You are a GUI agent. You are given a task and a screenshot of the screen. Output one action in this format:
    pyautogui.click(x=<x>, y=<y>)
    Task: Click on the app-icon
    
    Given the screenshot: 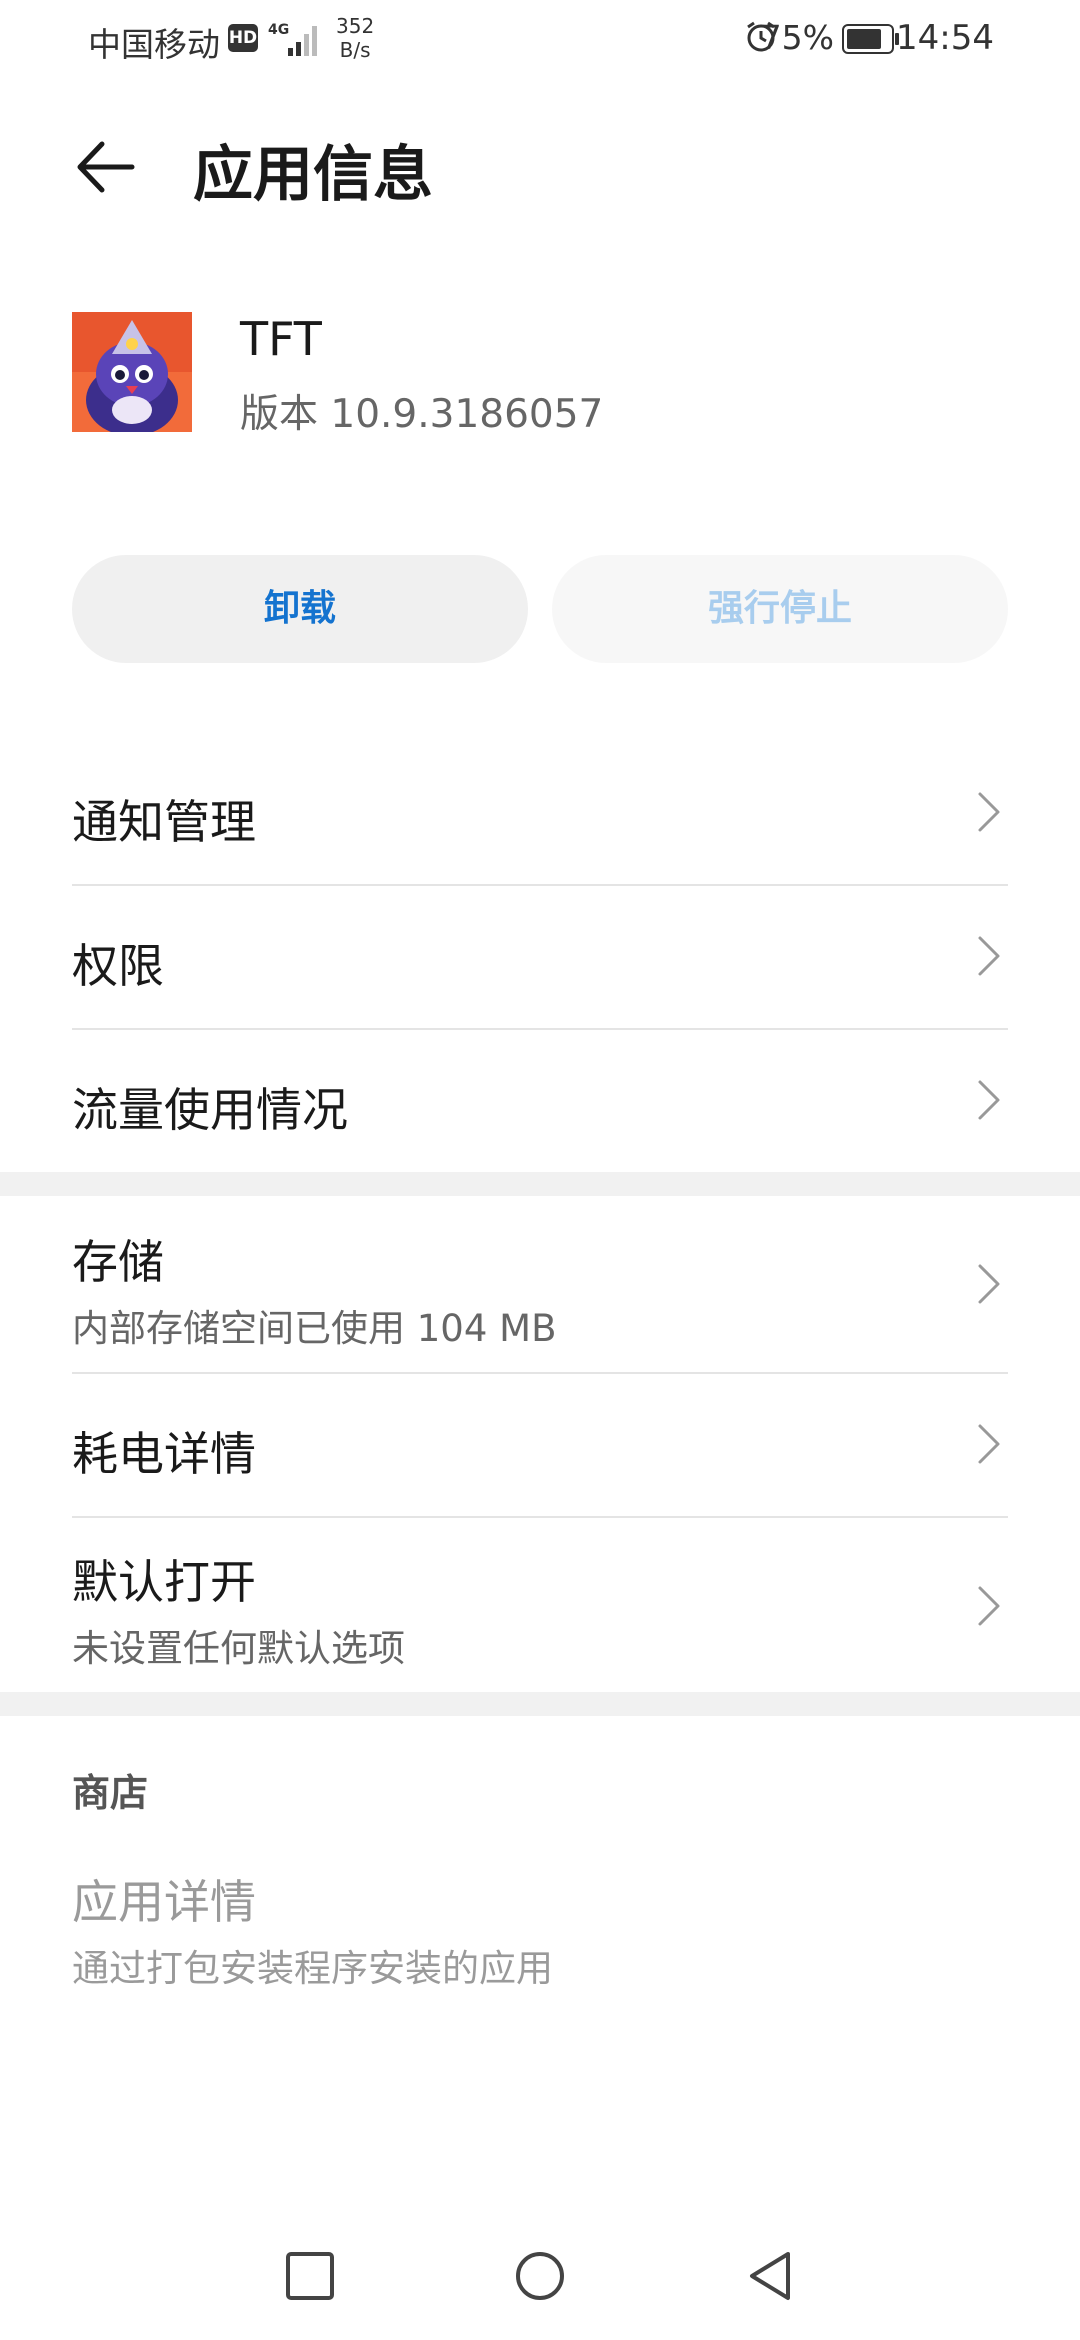 What is the action you would take?
    pyautogui.click(x=132, y=374)
    